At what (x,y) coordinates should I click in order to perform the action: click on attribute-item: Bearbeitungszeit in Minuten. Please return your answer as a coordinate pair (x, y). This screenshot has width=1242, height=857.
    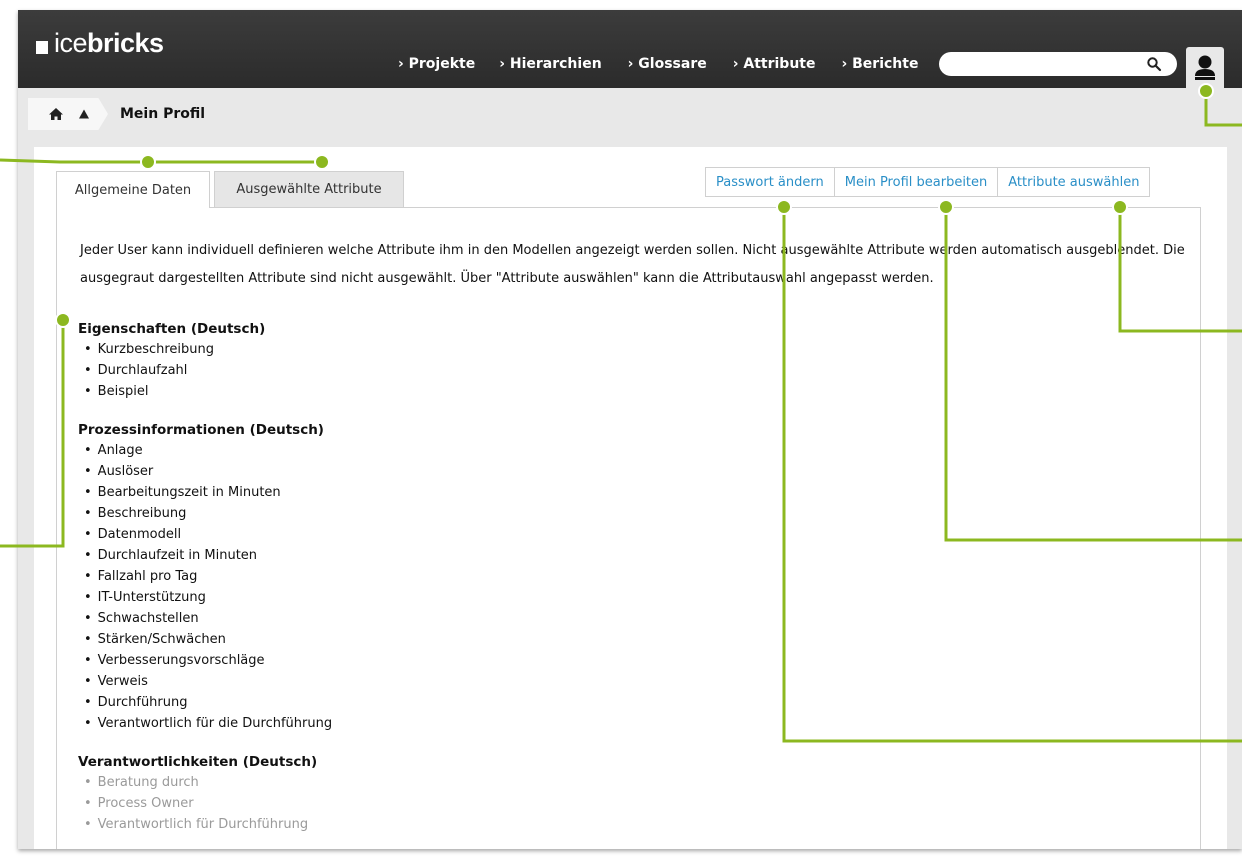
    Looking at the image, I should click on (378, 492).